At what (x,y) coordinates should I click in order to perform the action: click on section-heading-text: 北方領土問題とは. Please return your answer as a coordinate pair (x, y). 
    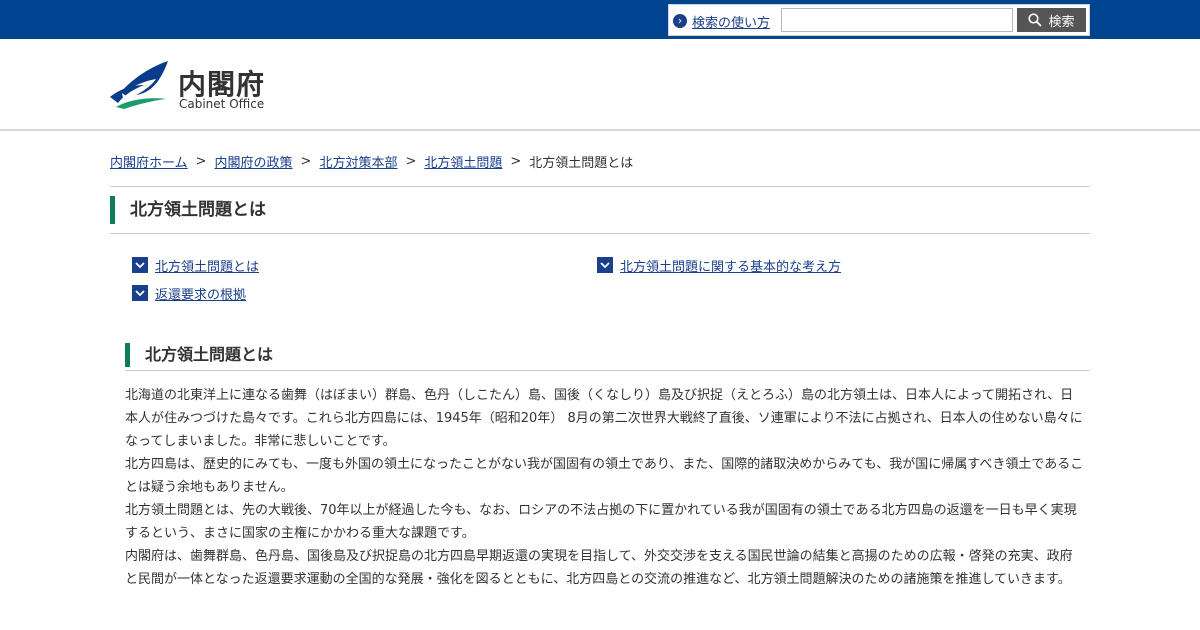
    Looking at the image, I should click on (209, 354).